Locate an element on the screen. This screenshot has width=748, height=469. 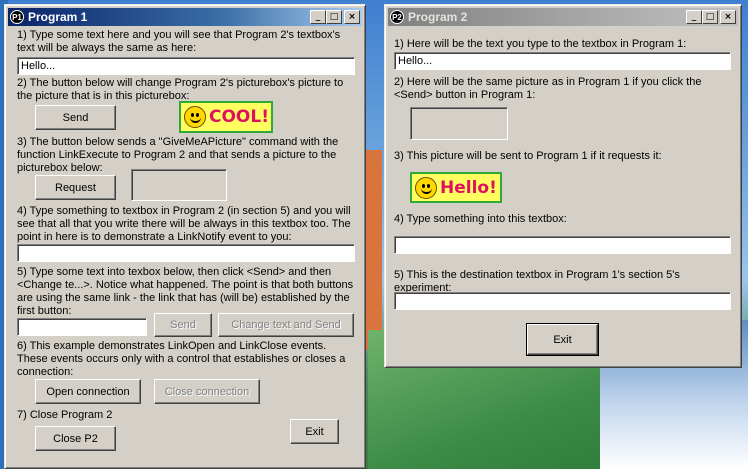
p1-exit-button: Exit is located at coordinates (314, 431).